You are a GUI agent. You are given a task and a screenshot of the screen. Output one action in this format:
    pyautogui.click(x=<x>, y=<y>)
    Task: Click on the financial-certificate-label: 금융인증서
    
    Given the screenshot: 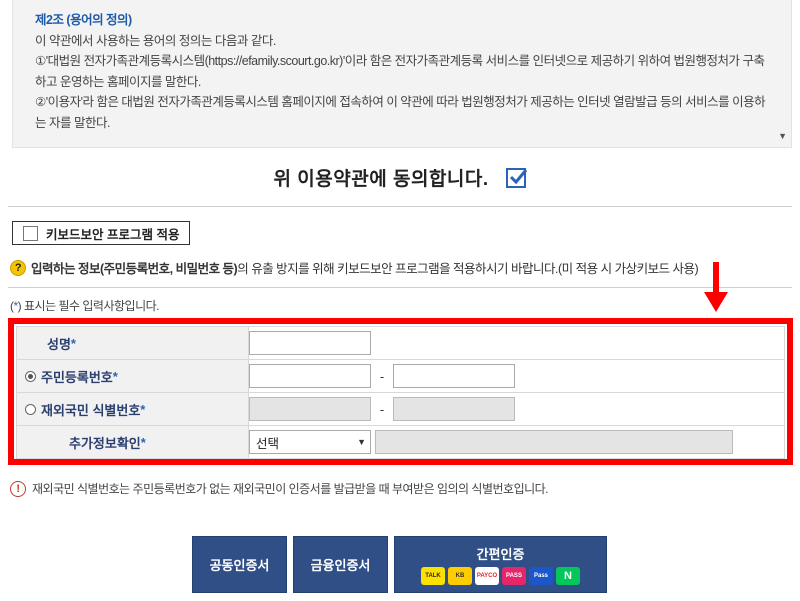 What is the action you would take?
    pyautogui.click(x=340, y=565)
    